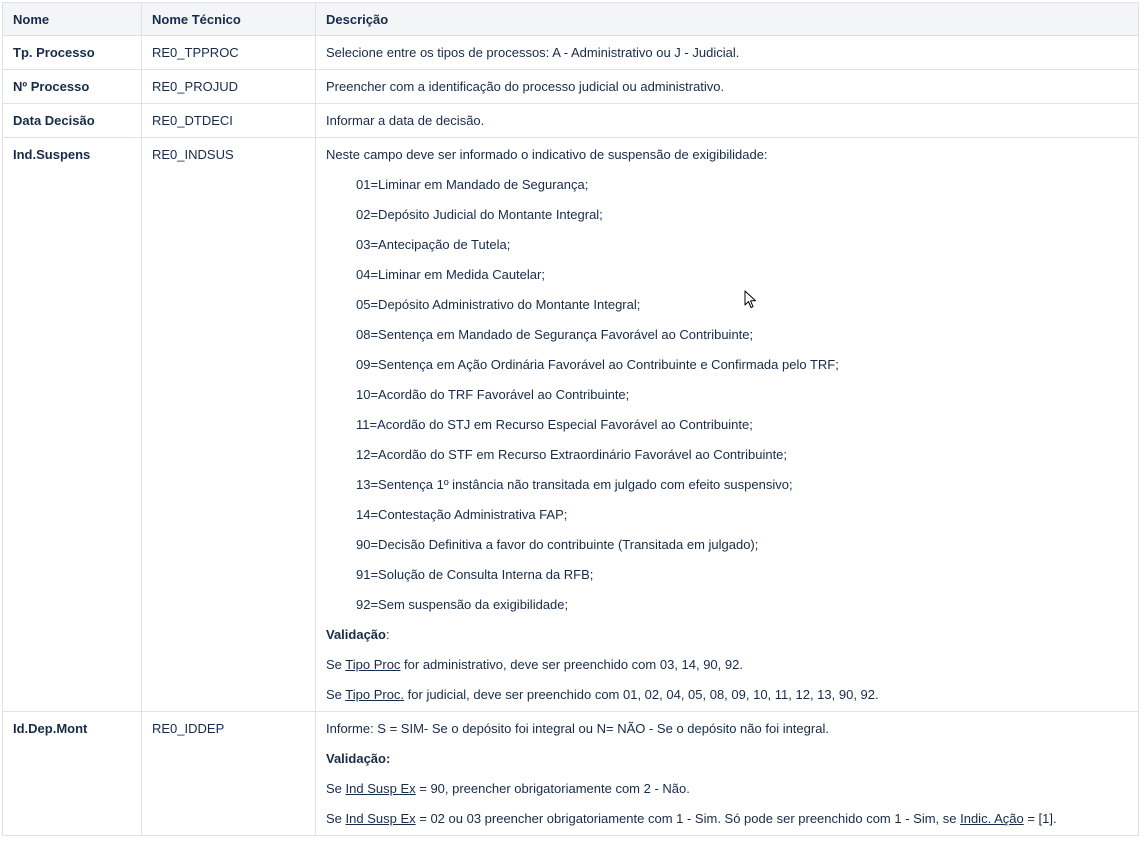 This screenshot has height=844, width=1144. I want to click on option-item: 03=Antecipação de Tutela;, so click(433, 244).